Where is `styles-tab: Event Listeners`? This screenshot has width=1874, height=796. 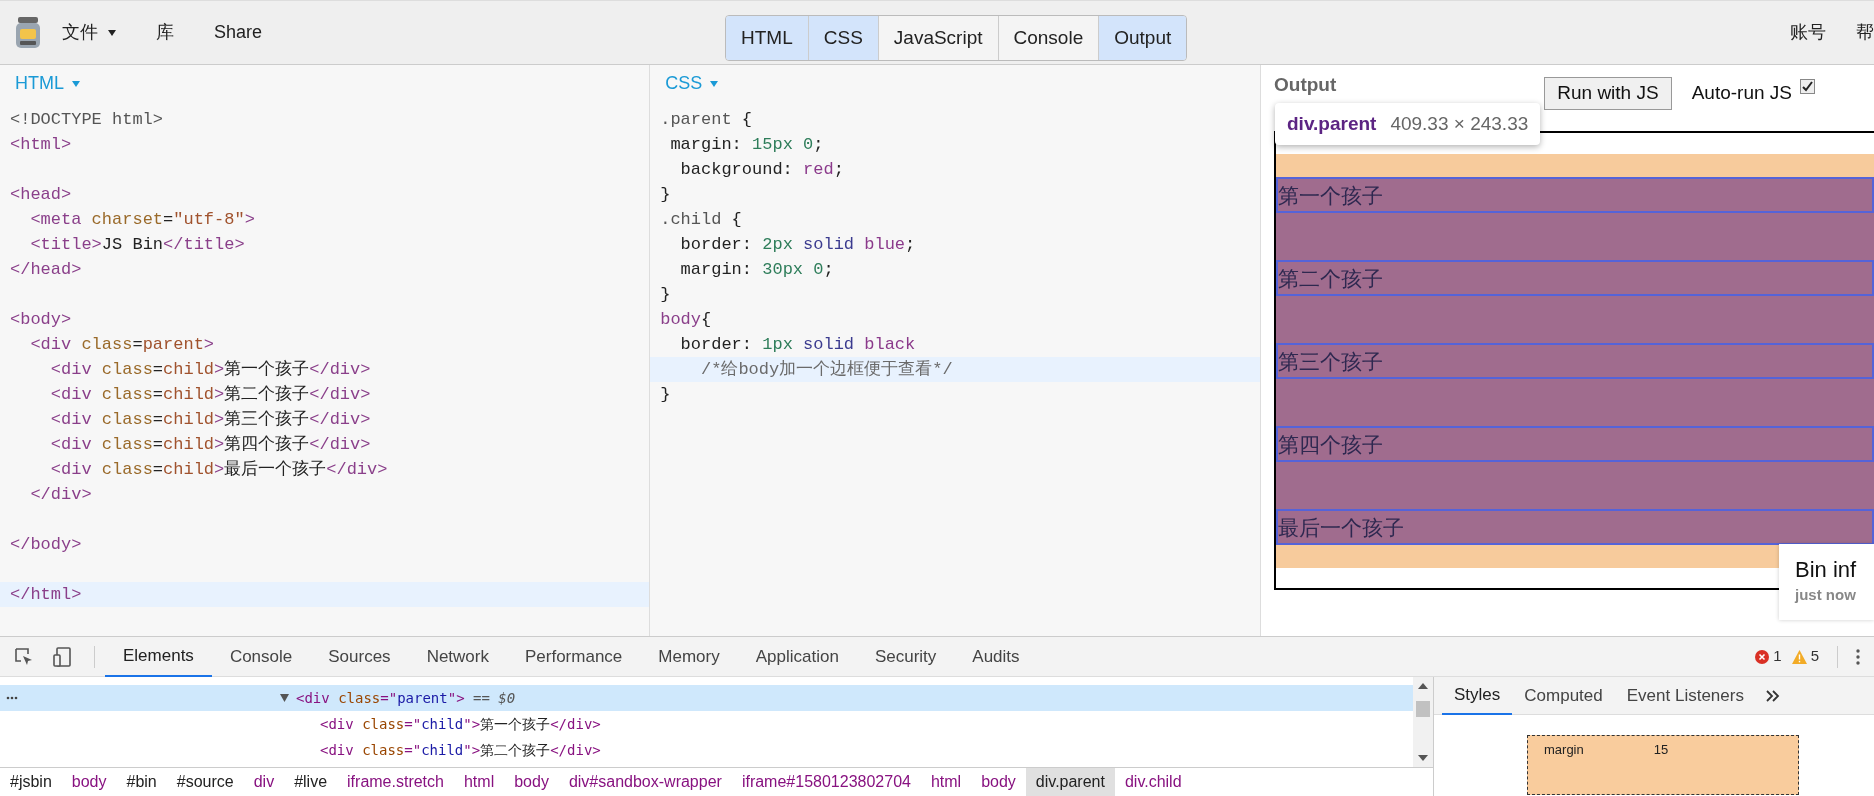
styles-tab: Event Listeners is located at coordinates (1685, 695).